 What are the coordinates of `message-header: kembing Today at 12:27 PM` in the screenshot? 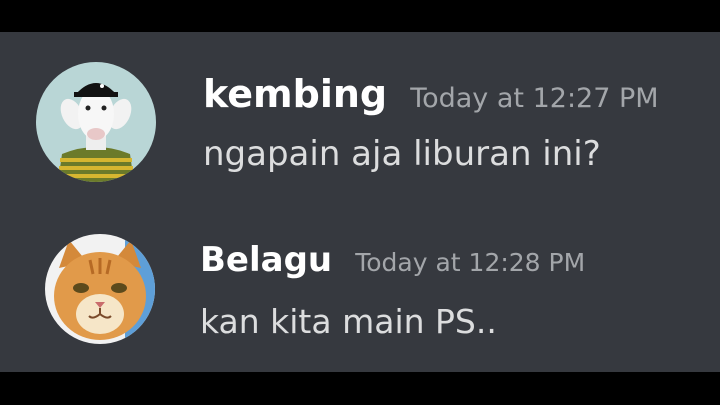 It's located at (431, 94).